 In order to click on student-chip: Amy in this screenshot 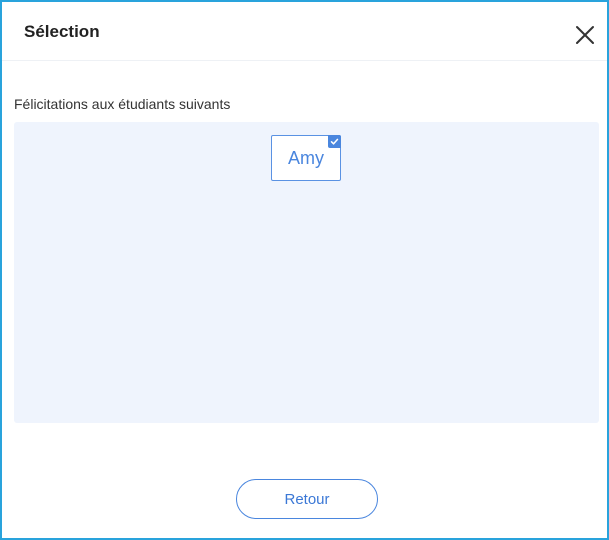, I will do `click(306, 158)`.